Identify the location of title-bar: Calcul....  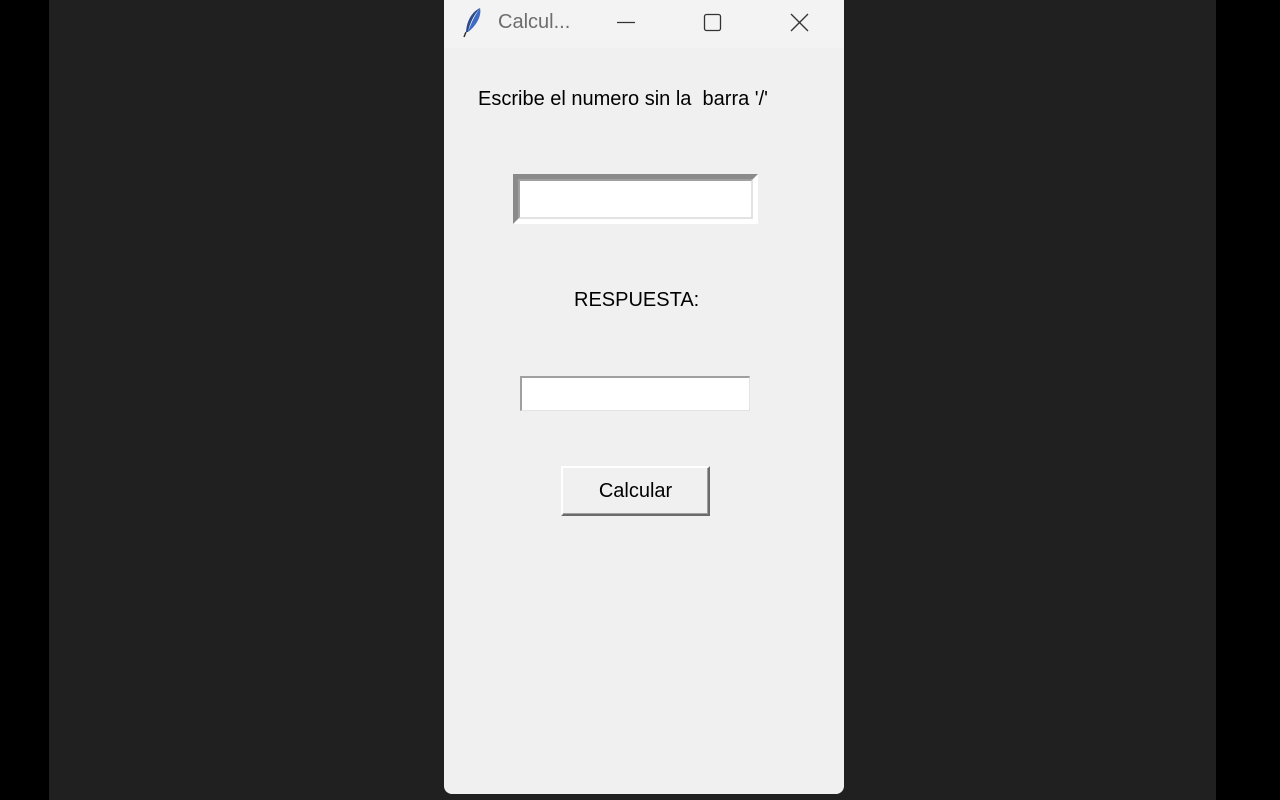
(644, 24).